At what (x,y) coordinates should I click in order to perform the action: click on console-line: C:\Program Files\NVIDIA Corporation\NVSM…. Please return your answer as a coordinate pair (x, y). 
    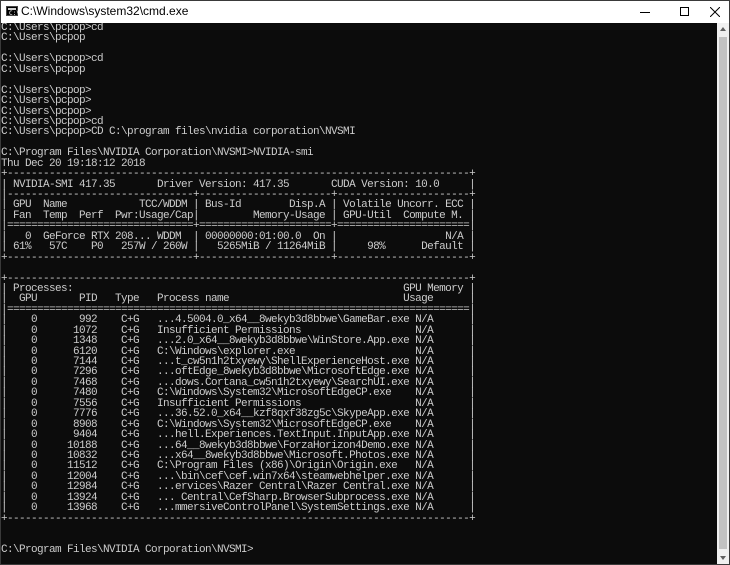
    Looking at the image, I should click on (127, 549).